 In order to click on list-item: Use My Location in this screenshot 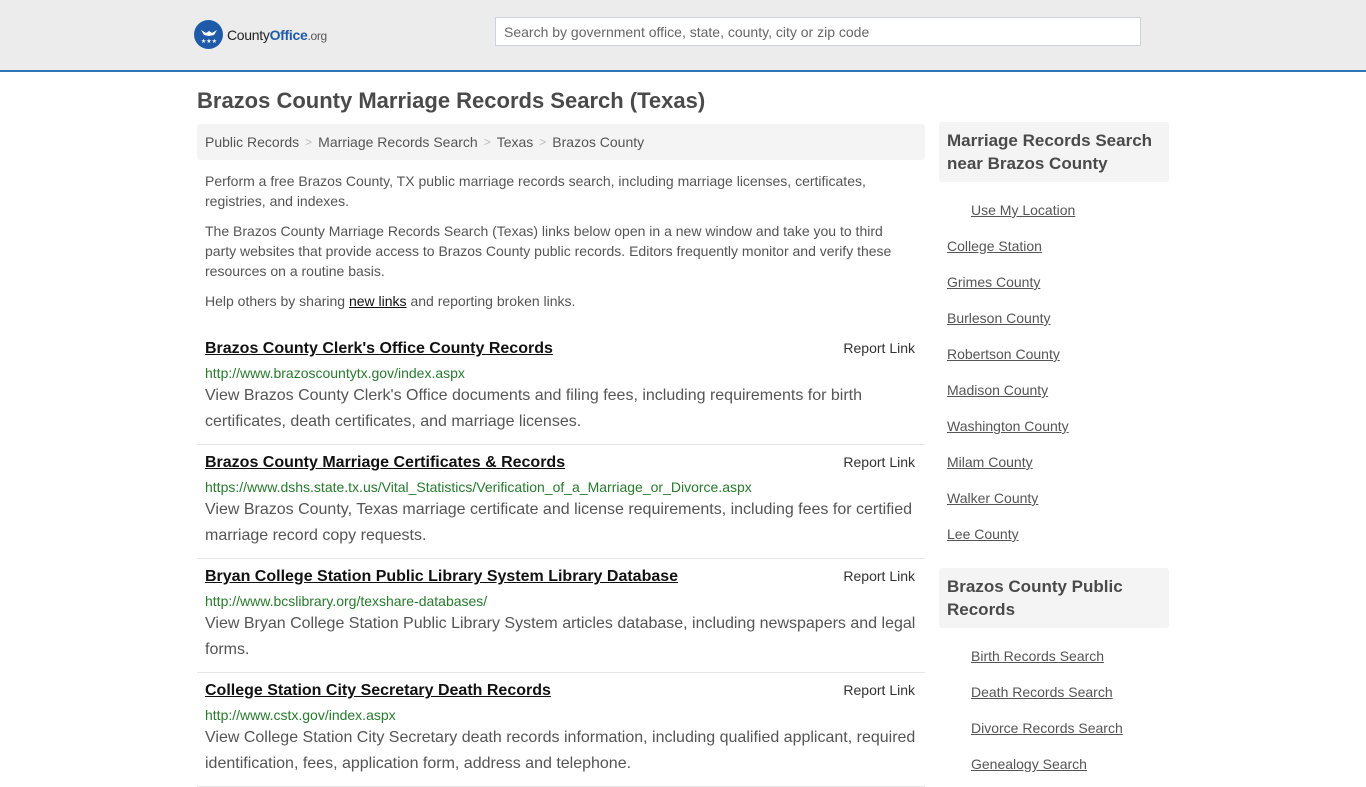, I will do `click(1054, 210)`.